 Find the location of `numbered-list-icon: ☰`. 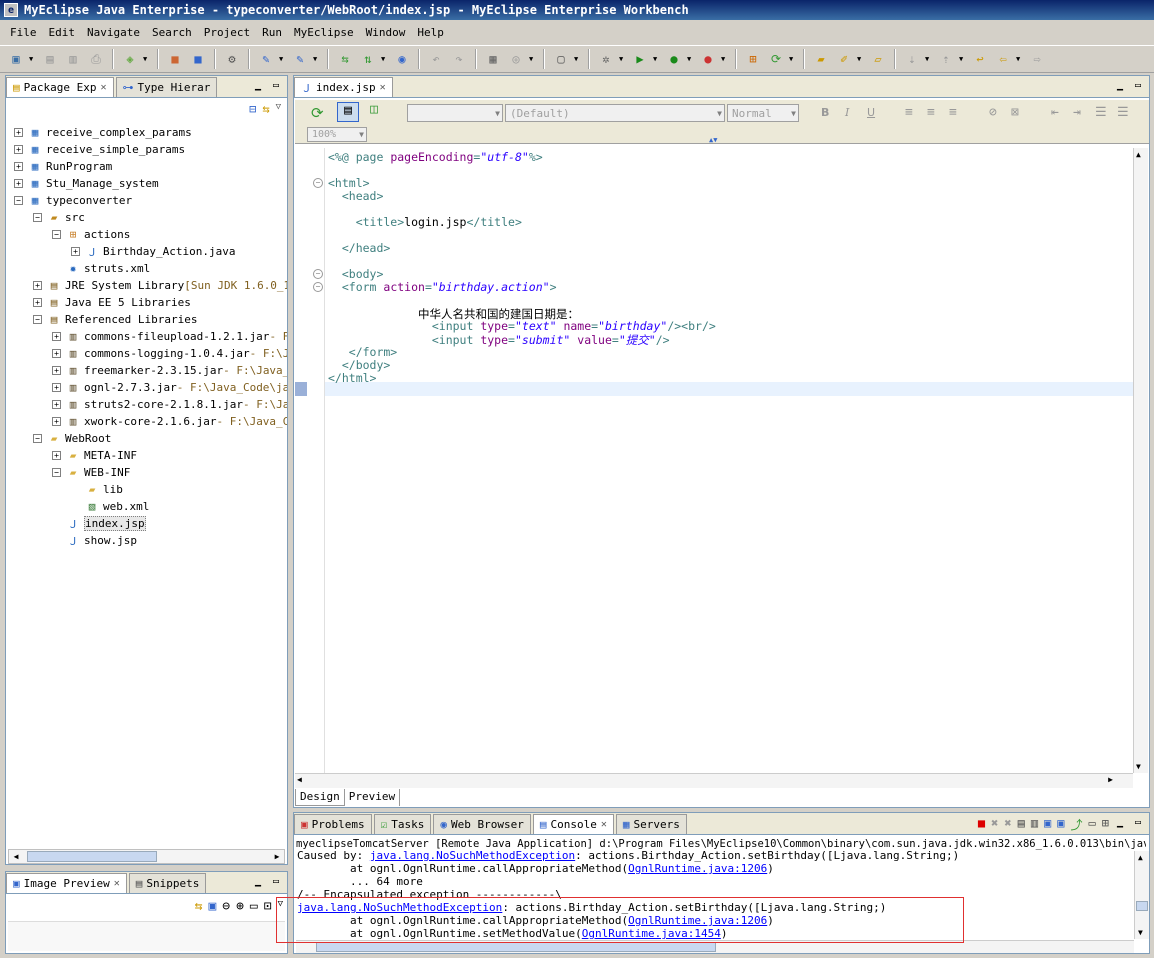

numbered-list-icon: ☰ is located at coordinates (1101, 112).